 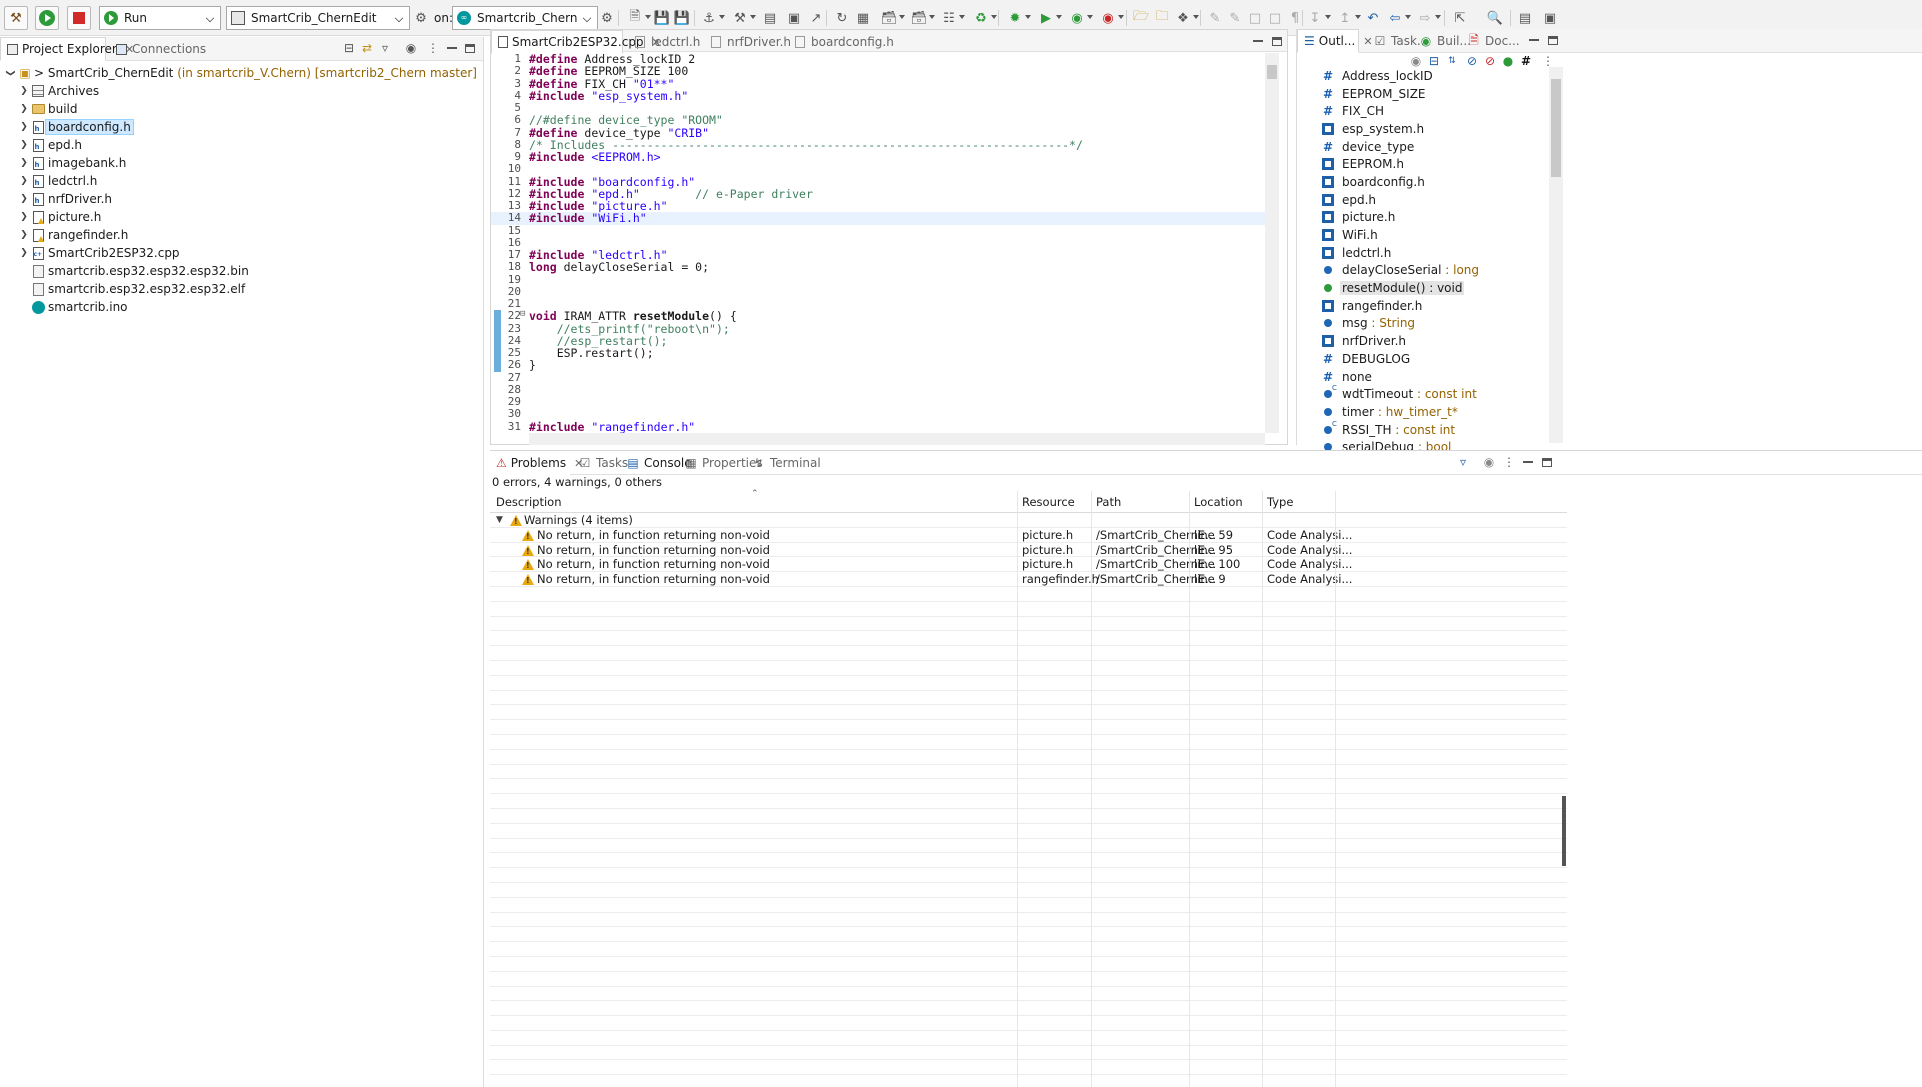 I want to click on column-description: Description, so click(x=529, y=502).